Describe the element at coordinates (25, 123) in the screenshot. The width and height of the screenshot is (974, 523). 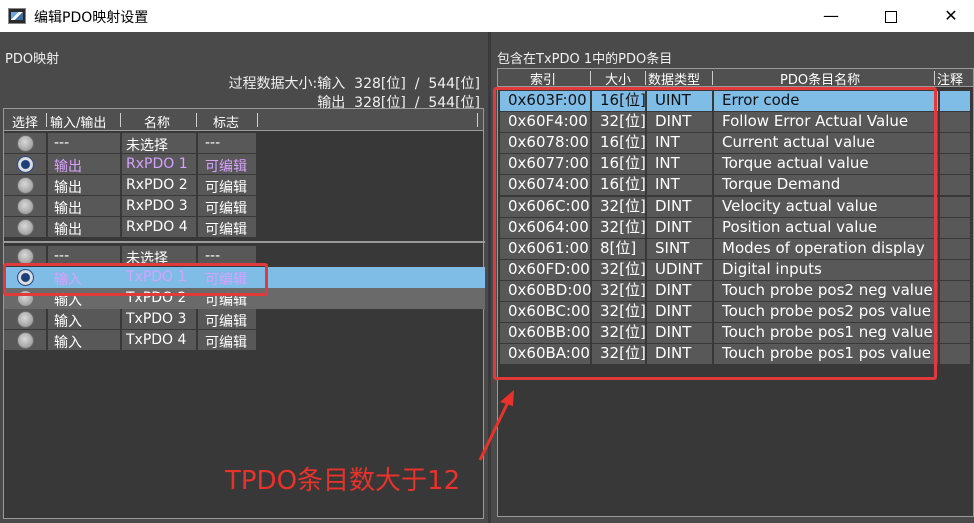
I see `header-select: 选择` at that location.